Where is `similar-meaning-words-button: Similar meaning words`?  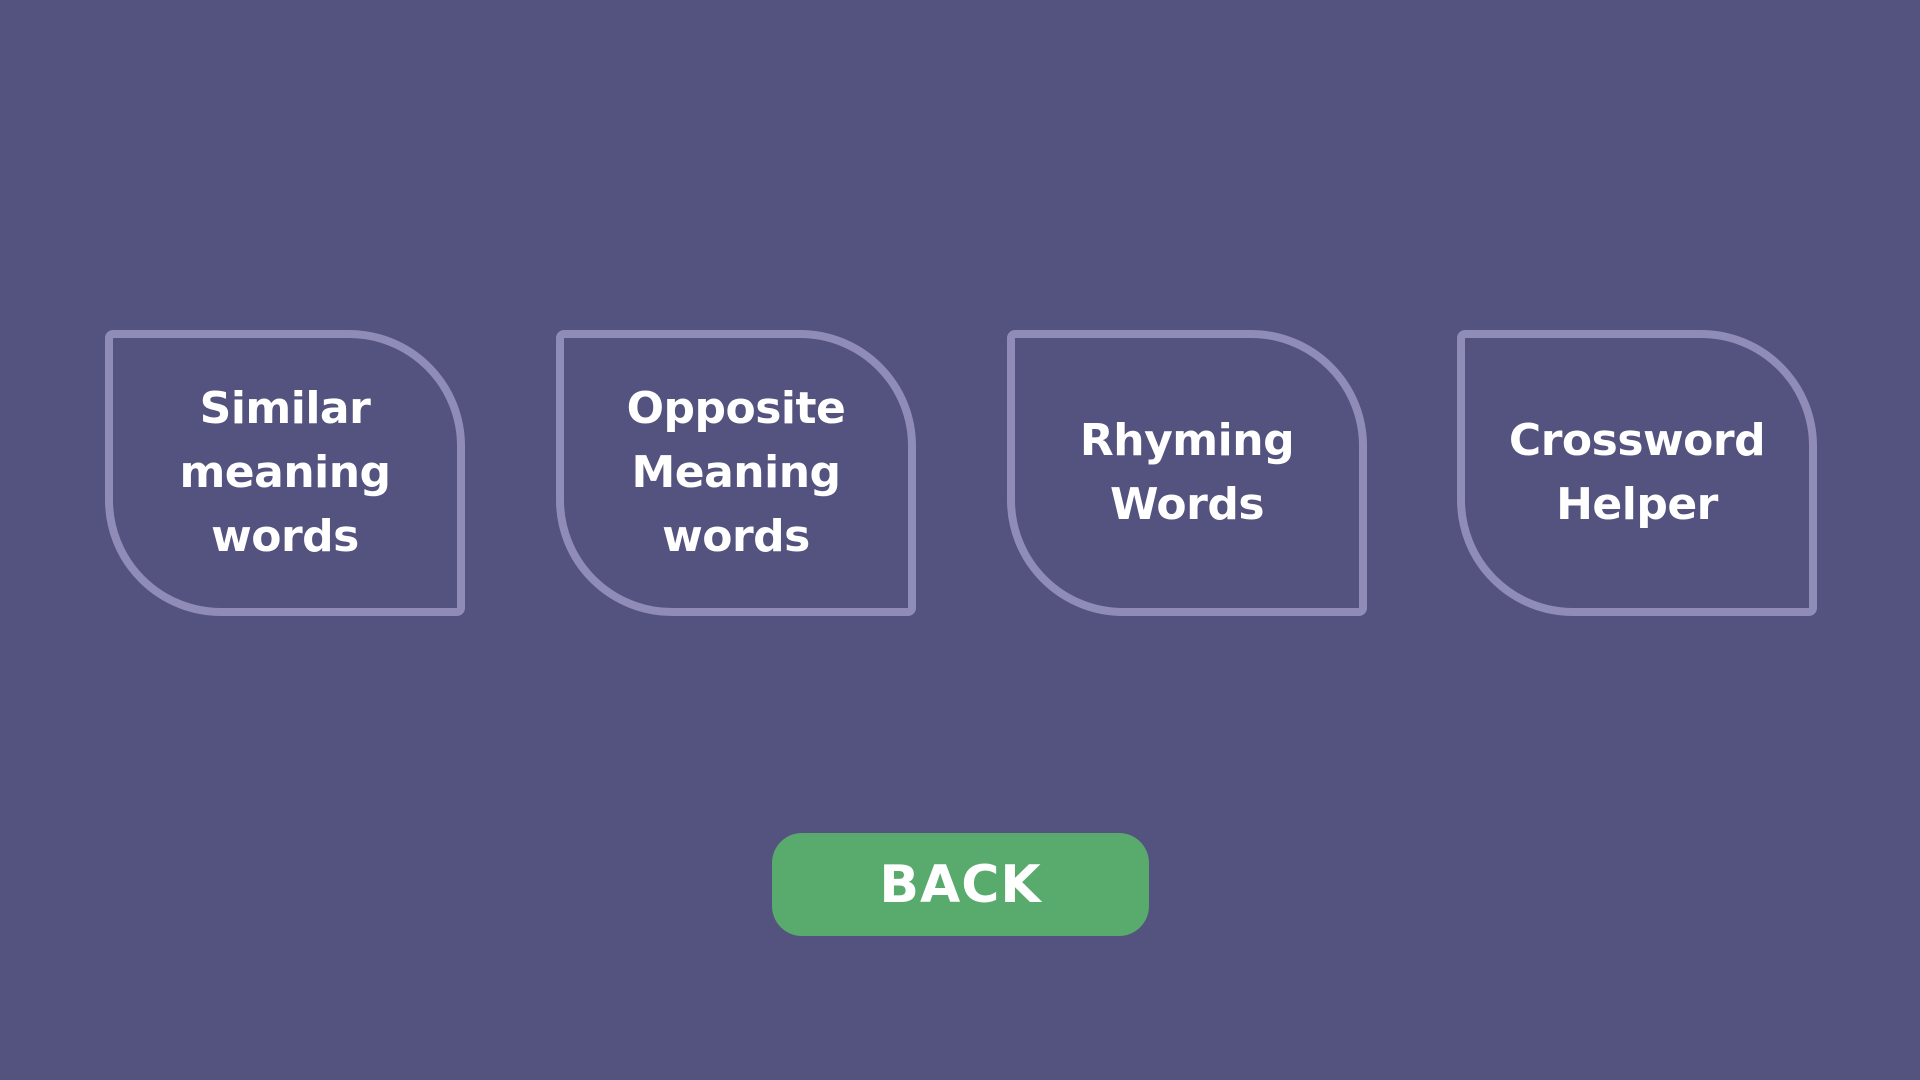
similar-meaning-words-button: Similar meaning words is located at coordinates (285, 473).